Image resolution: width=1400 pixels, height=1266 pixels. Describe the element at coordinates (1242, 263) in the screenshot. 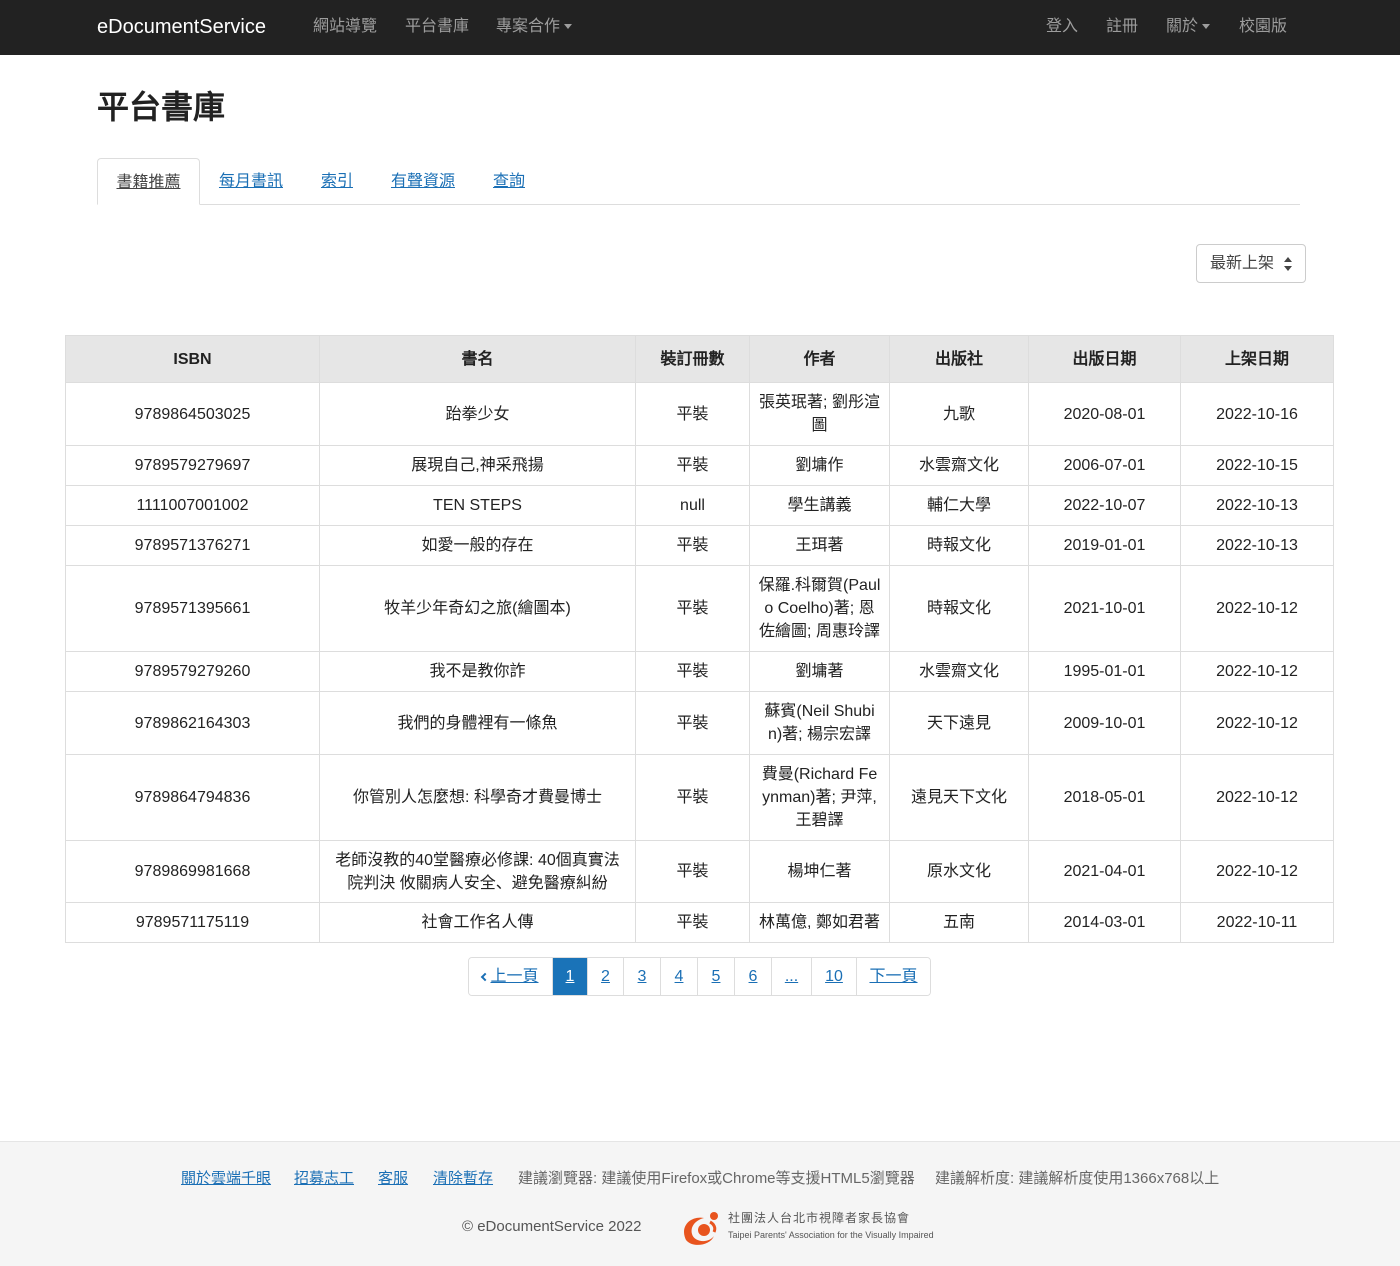

I see `sort-selected-value: 最新上架` at that location.